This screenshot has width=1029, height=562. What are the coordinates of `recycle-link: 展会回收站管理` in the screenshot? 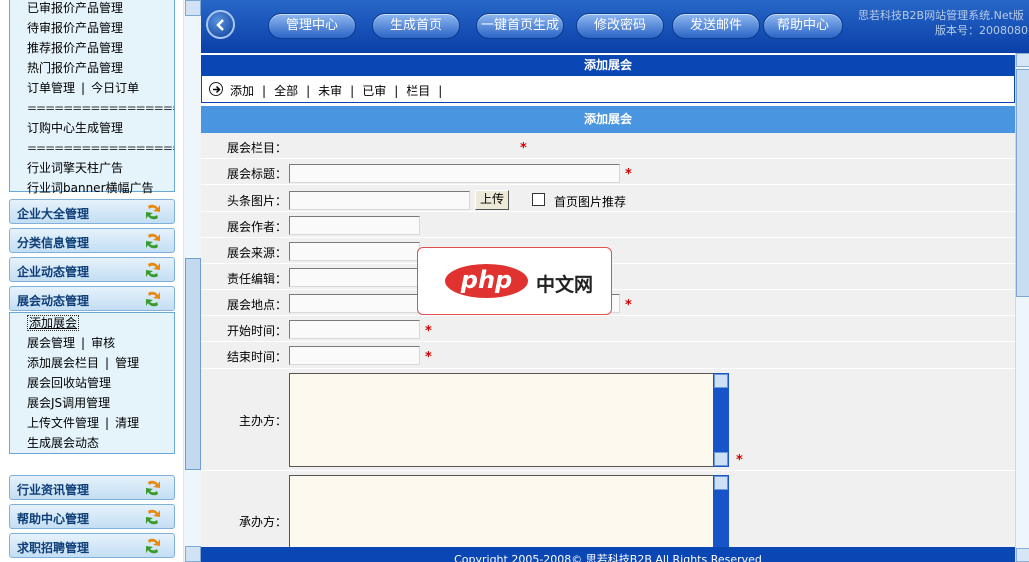 It's located at (69, 383).